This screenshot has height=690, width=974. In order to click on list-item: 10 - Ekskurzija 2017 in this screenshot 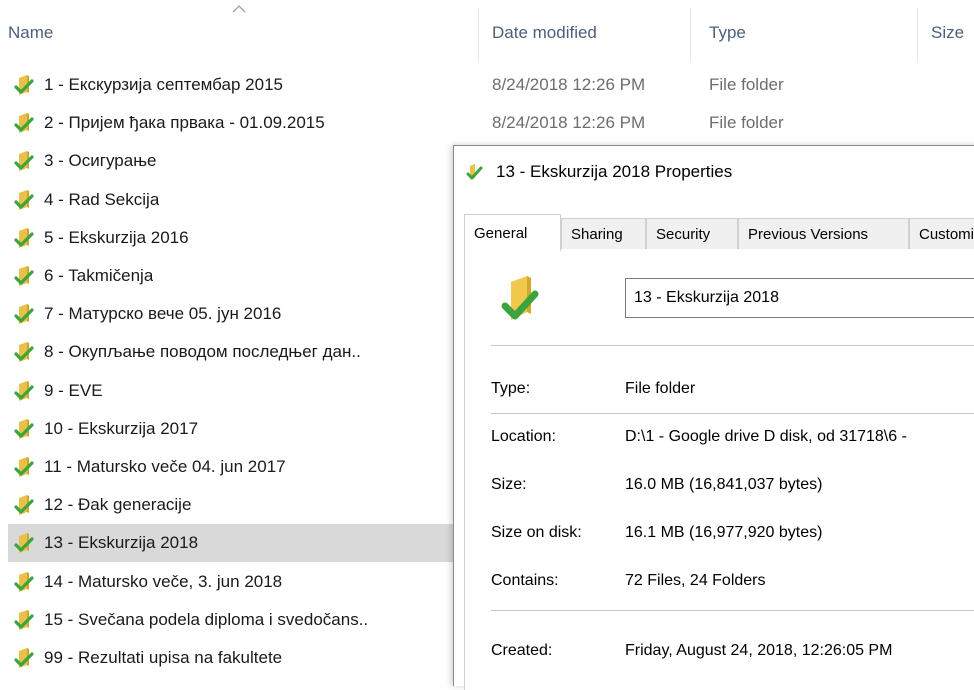, I will do `click(230, 429)`.